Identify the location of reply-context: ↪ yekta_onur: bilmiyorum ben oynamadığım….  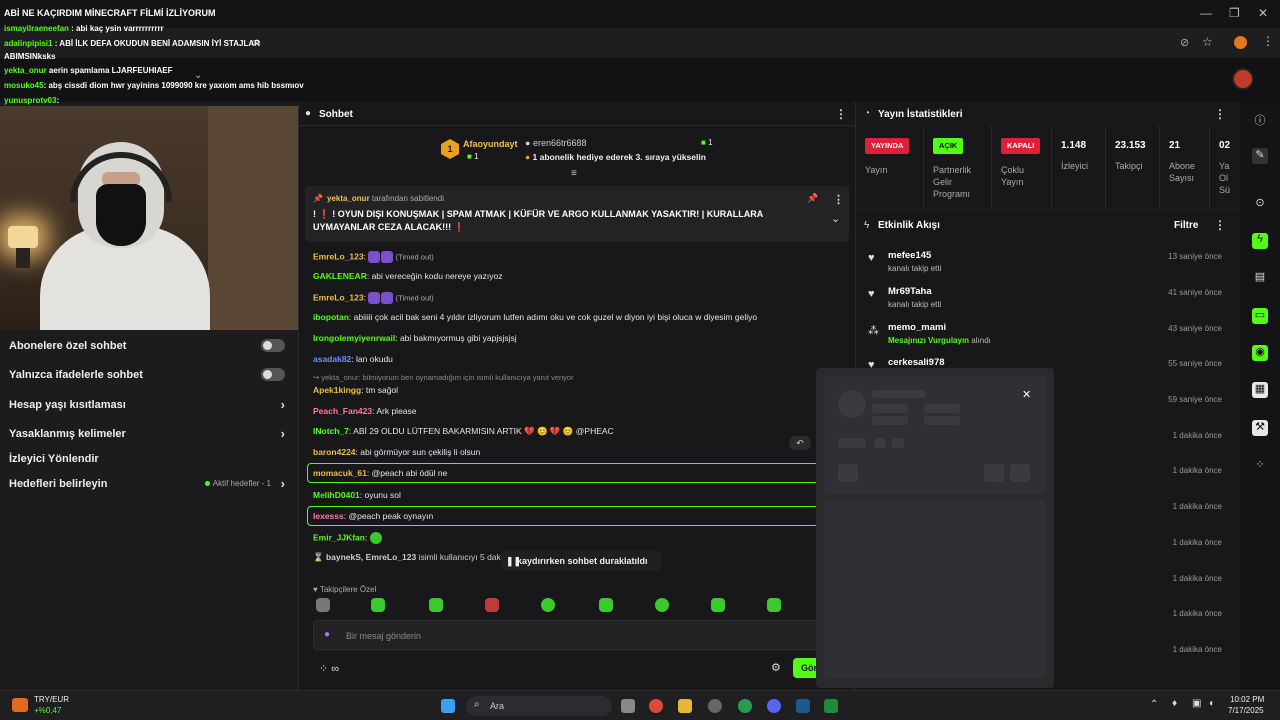
(443, 377).